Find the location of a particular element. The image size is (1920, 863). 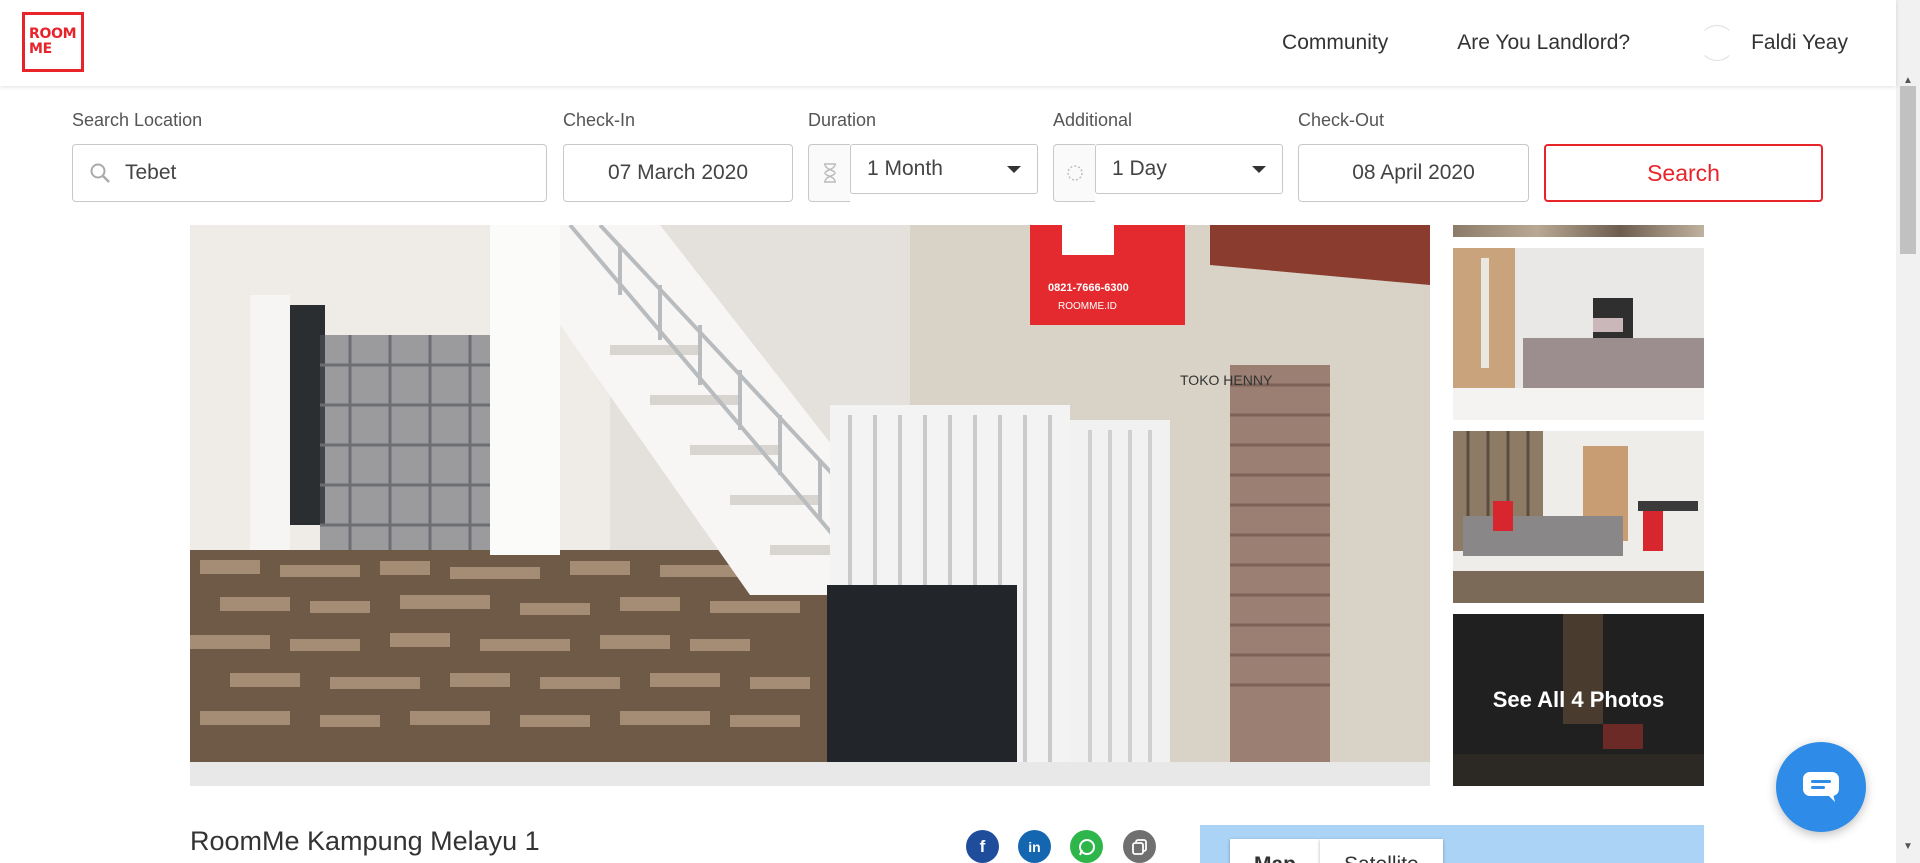

chat-bubble-icon is located at coordinates (1821, 787).